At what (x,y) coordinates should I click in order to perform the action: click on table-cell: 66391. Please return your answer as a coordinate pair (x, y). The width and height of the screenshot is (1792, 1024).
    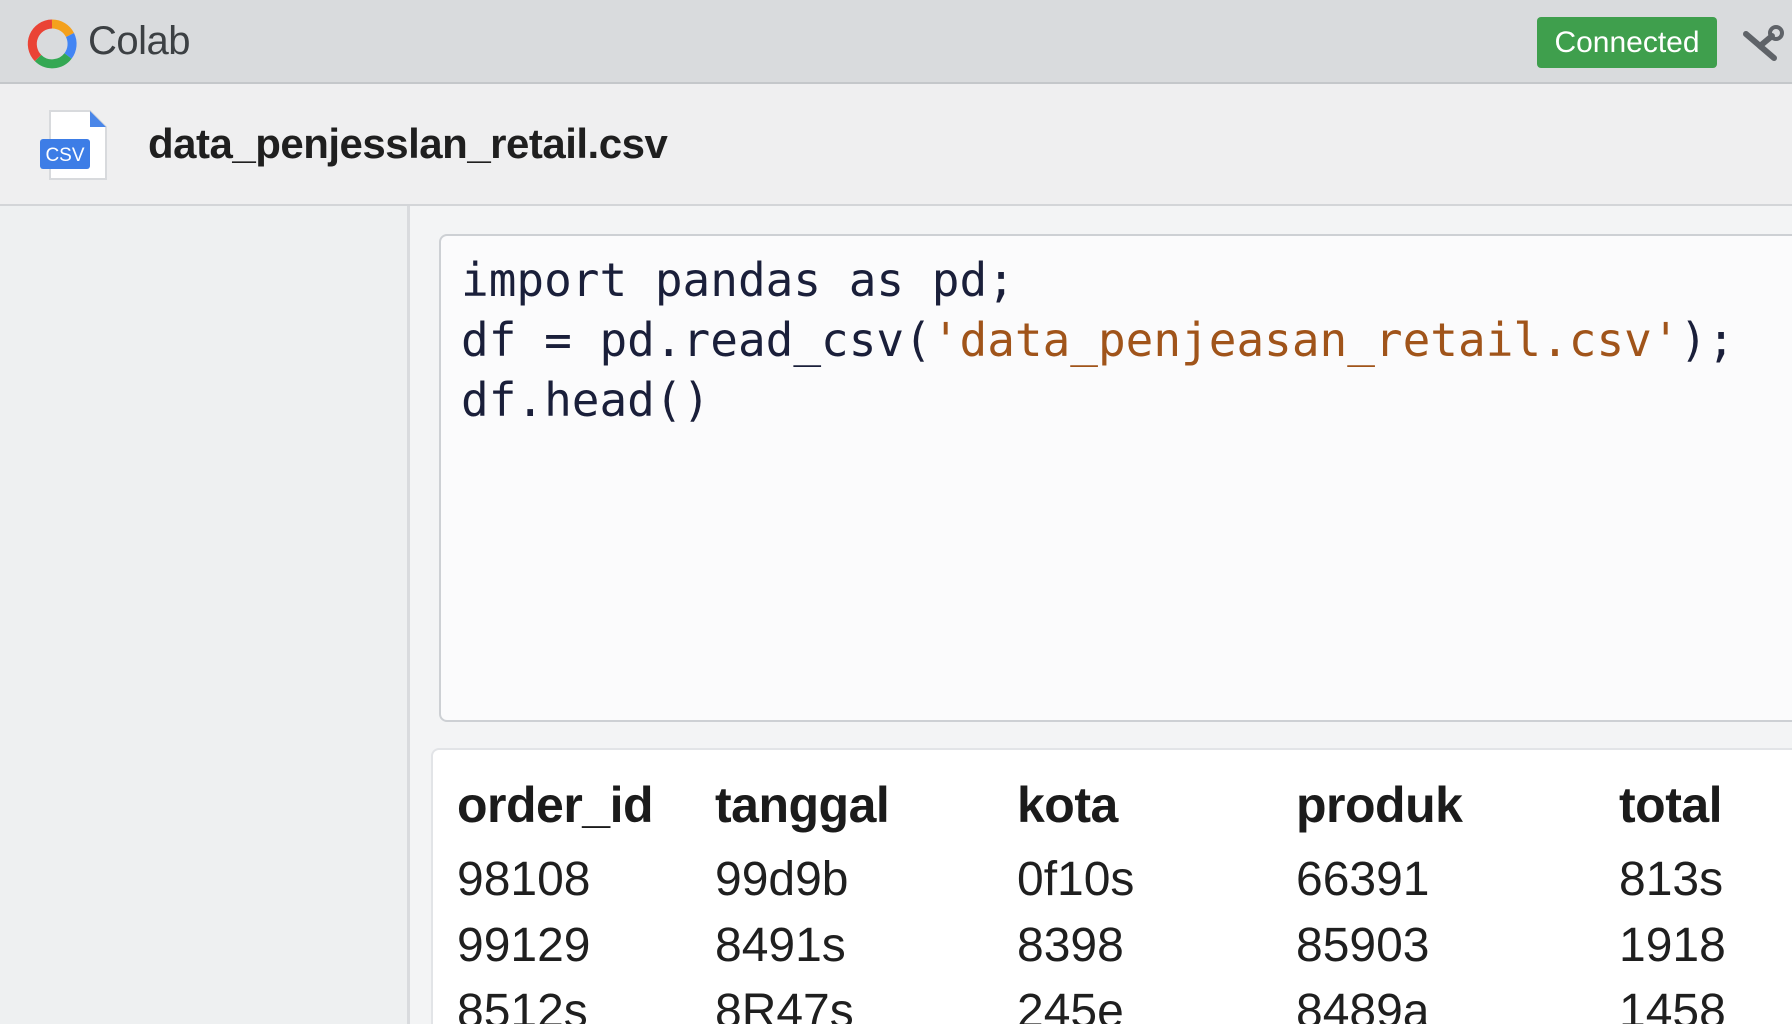
    Looking at the image, I should click on (1363, 879).